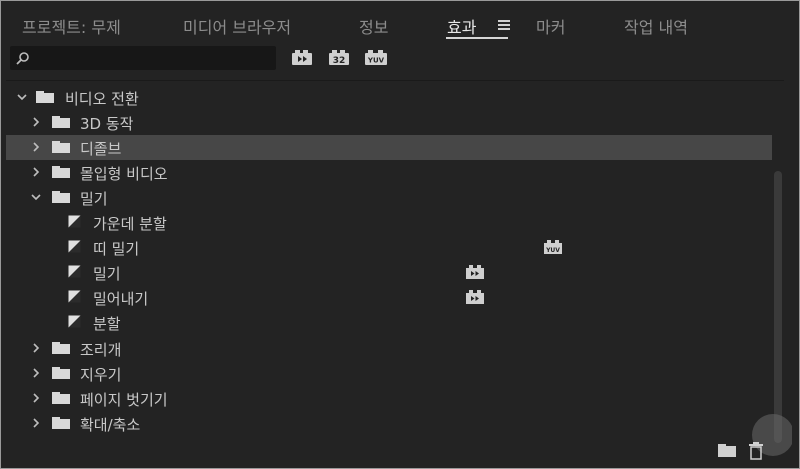 This screenshot has height=469, width=800. Describe the element at coordinates (778, 307) in the screenshot. I see `vertical-scrollbar` at that location.